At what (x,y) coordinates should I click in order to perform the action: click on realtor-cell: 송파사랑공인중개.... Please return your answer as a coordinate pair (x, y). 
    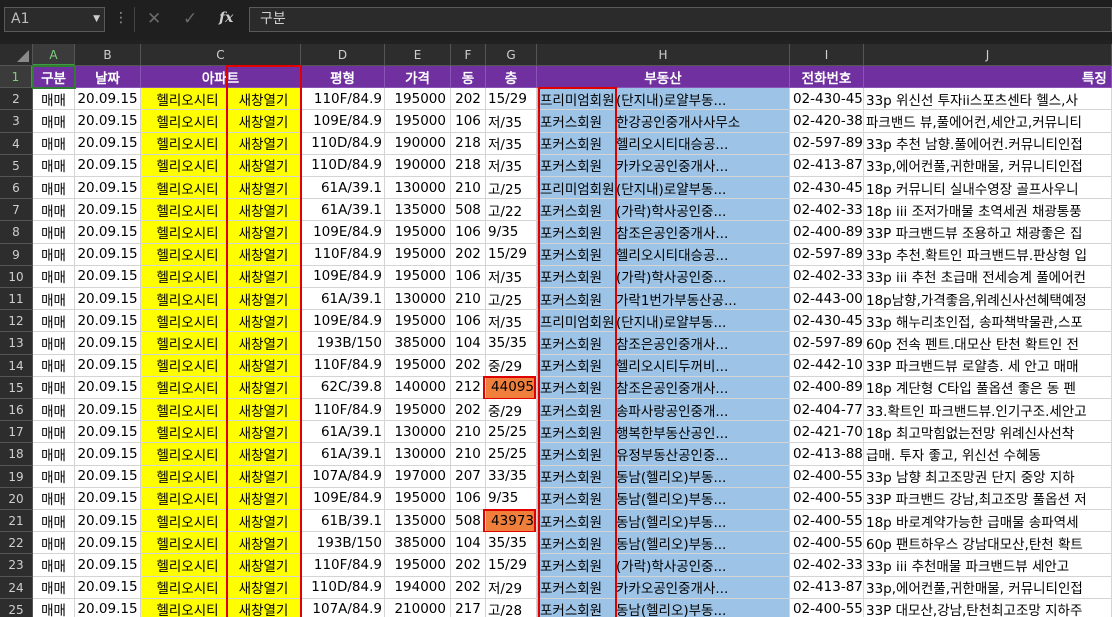
    Looking at the image, I should click on (703, 410).